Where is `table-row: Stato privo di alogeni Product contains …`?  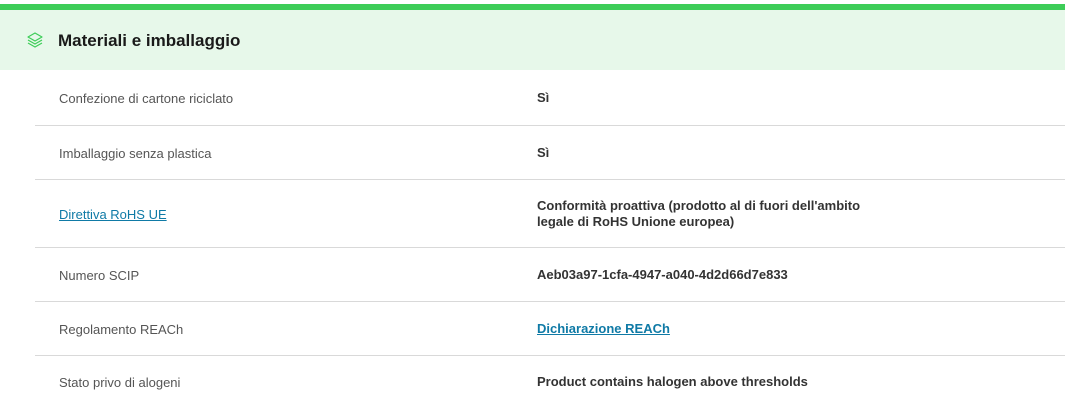 table-row: Stato privo di alogeni Product contains … is located at coordinates (550, 380).